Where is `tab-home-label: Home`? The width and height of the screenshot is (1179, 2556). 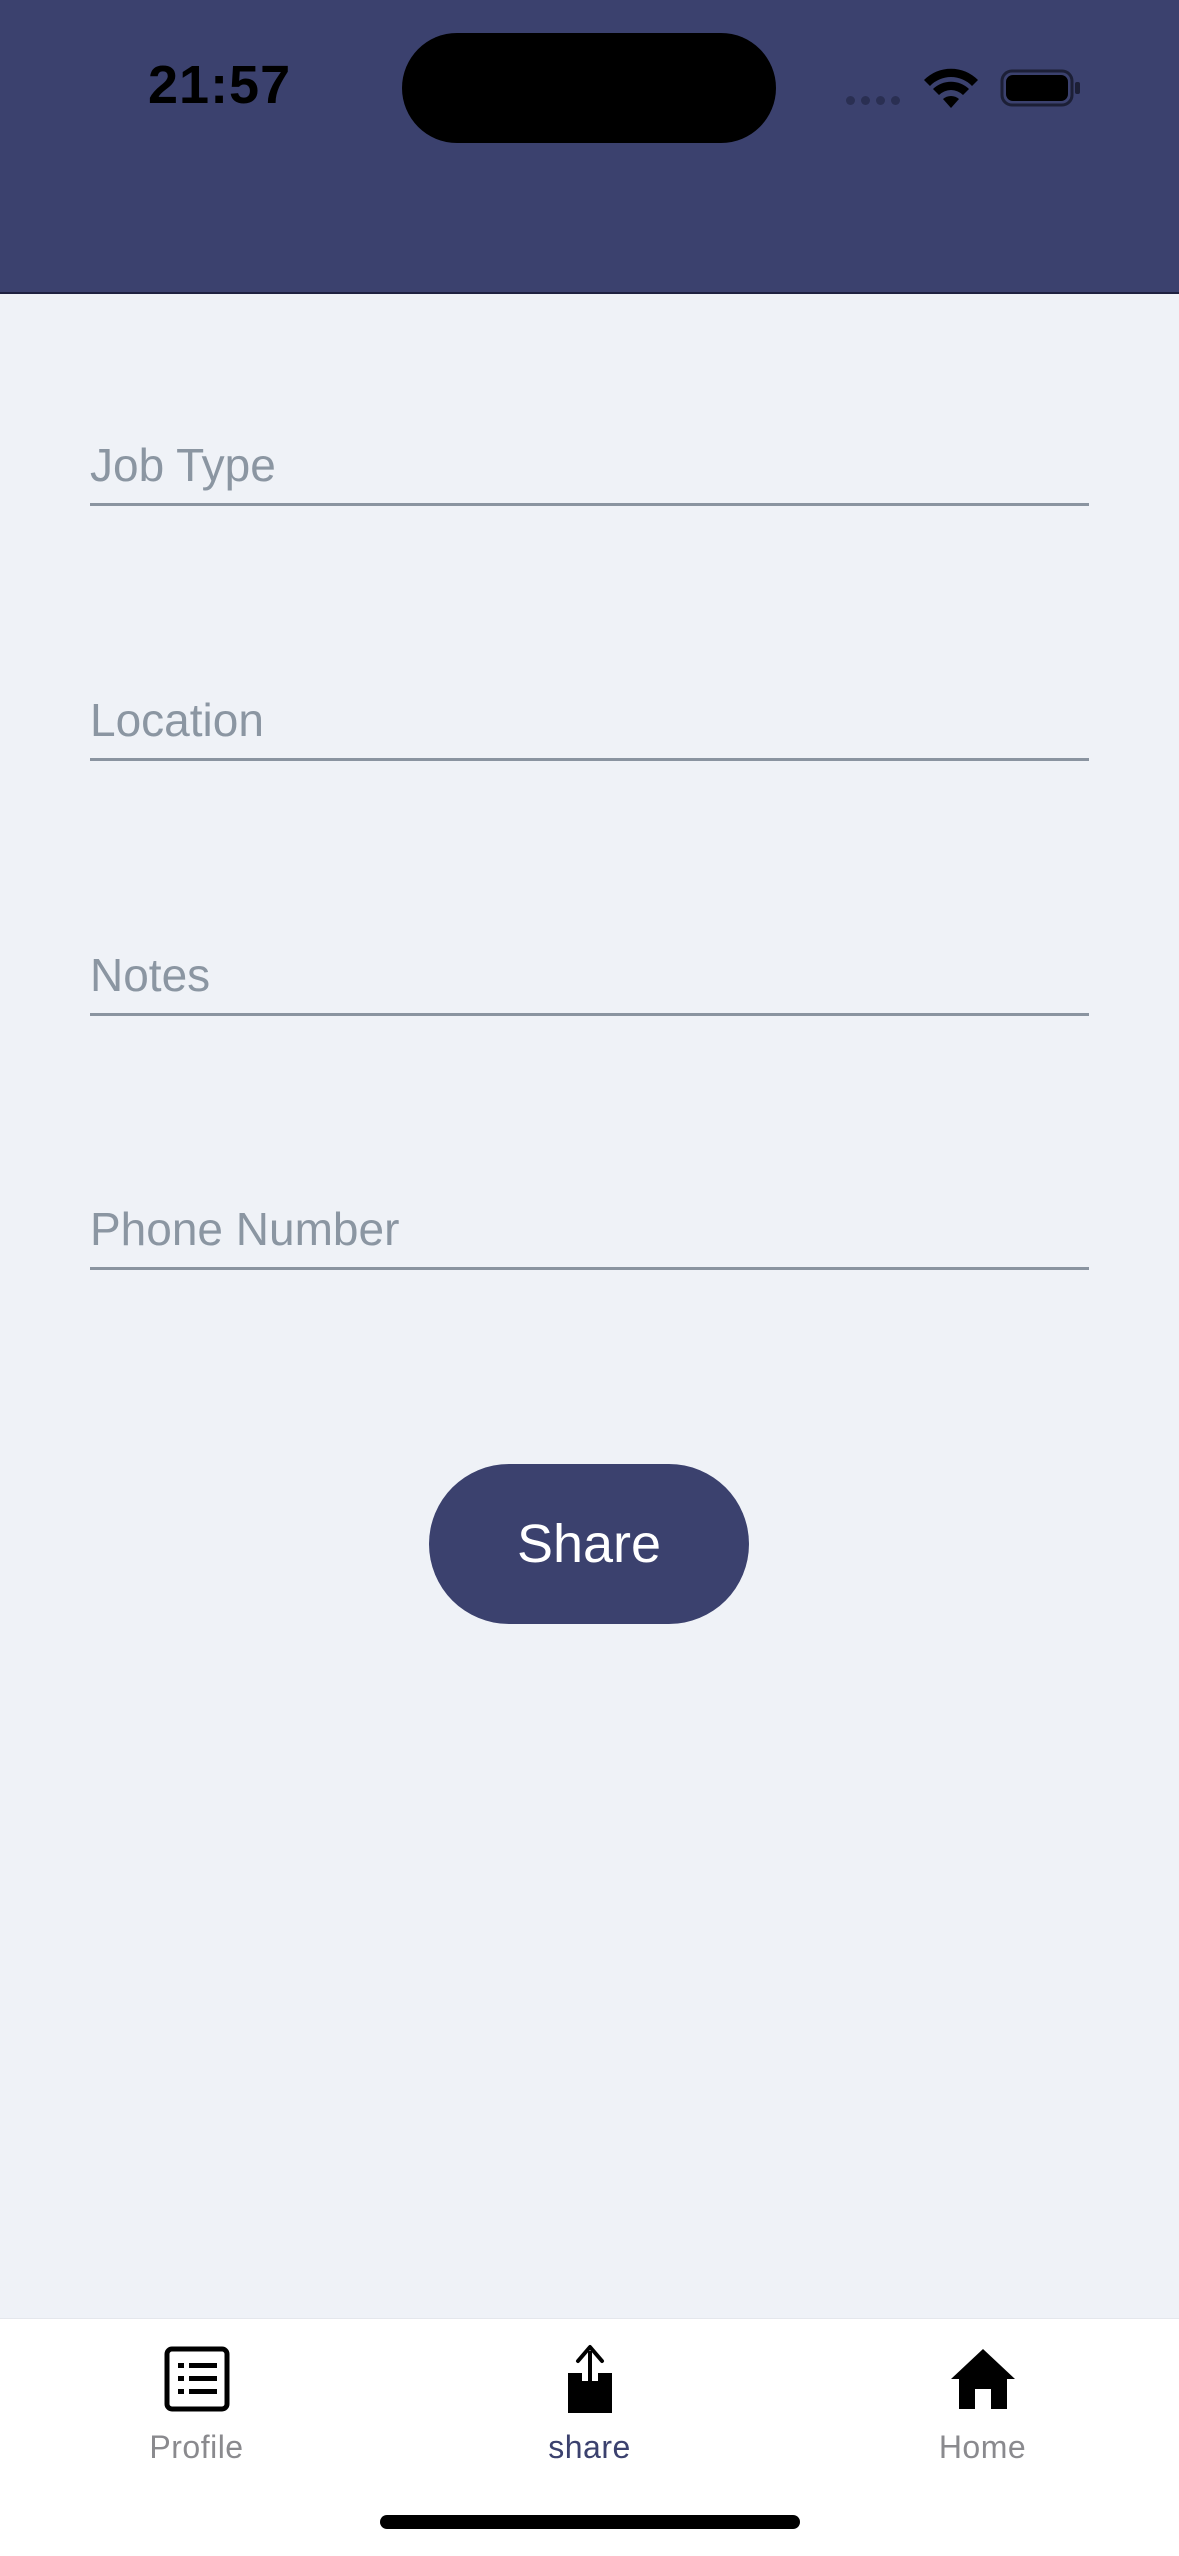
tab-home-label: Home is located at coordinates (982, 2447).